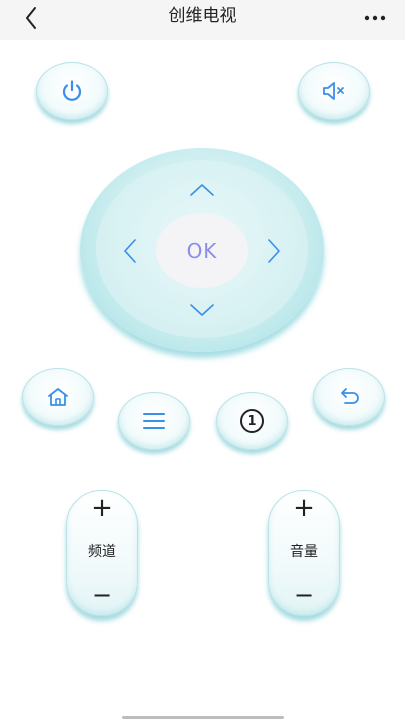 The width and height of the screenshot is (405, 720). I want to click on home-indicator, so click(203, 717).